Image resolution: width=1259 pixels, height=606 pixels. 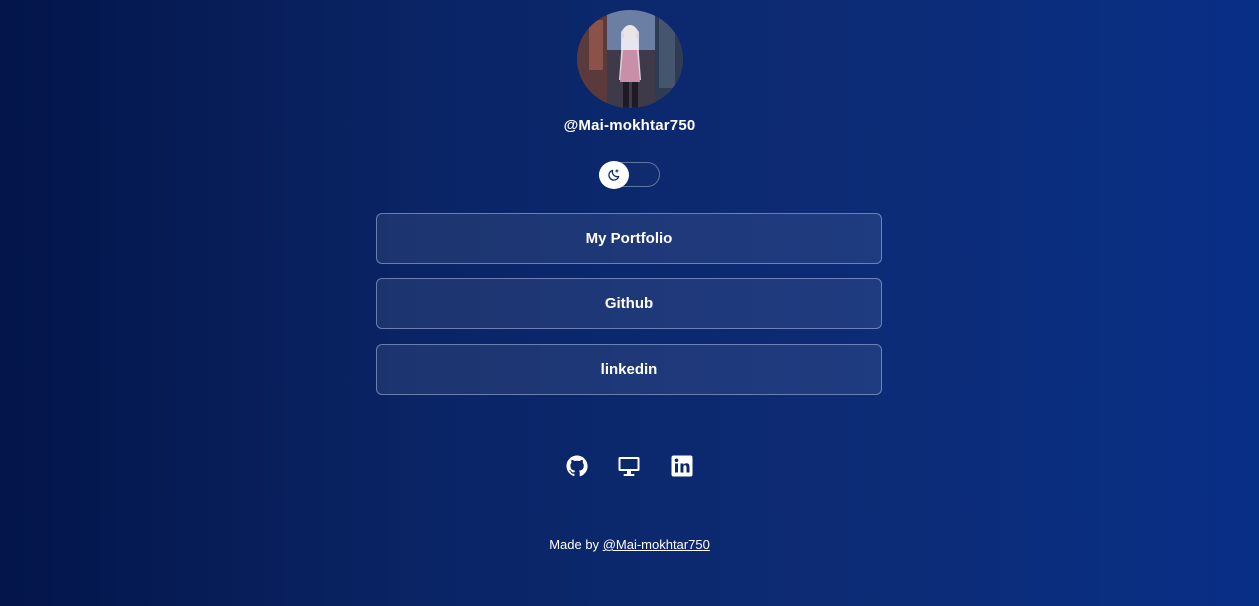 I want to click on username-heading: @Mai-mokhtar750, so click(x=629, y=125).